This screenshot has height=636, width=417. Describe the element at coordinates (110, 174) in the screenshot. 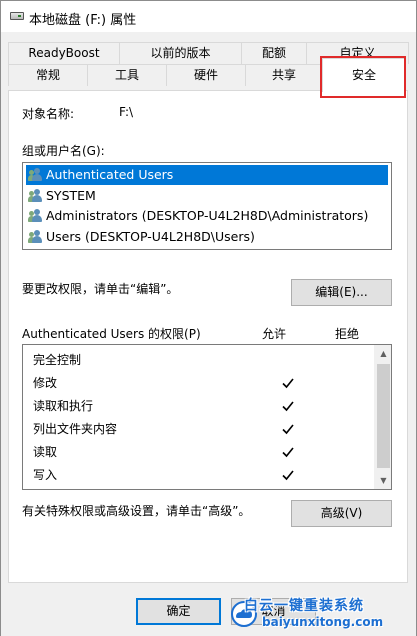

I see `user-name: Authenticated Users` at that location.